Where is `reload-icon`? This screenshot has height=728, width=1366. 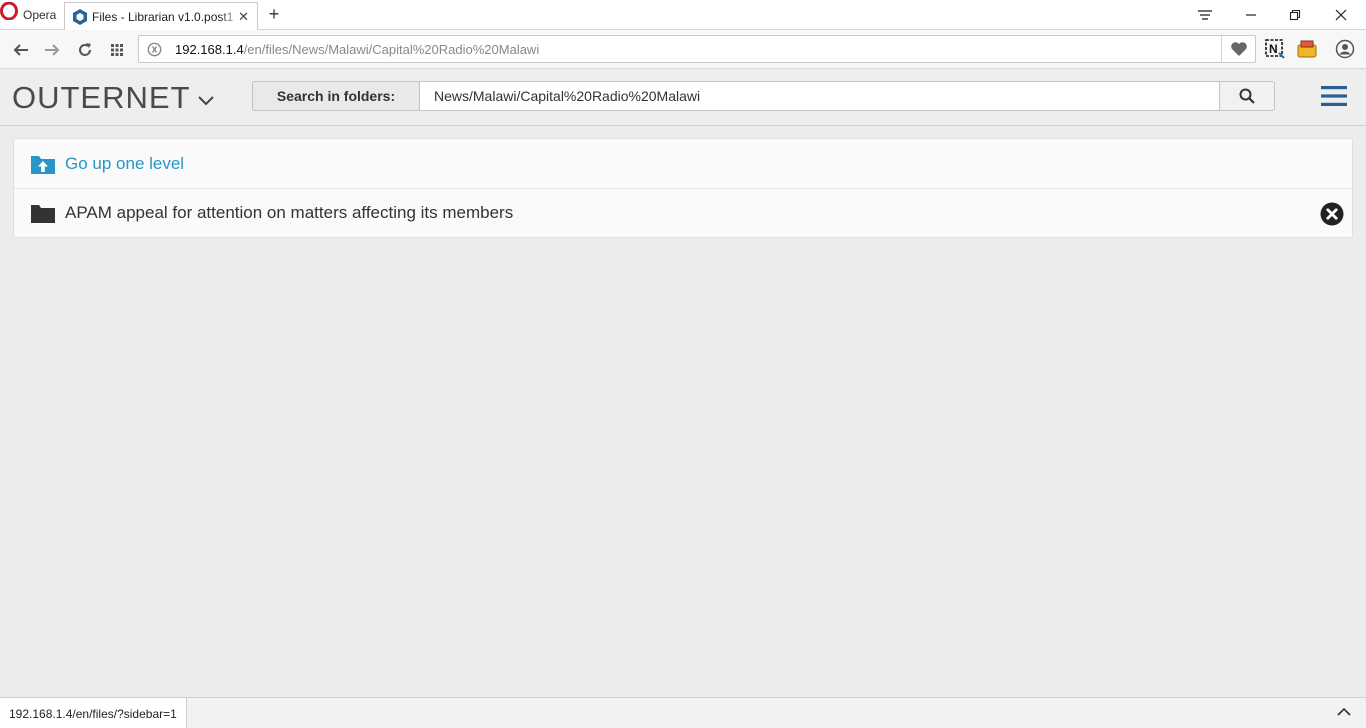 reload-icon is located at coordinates (85, 49).